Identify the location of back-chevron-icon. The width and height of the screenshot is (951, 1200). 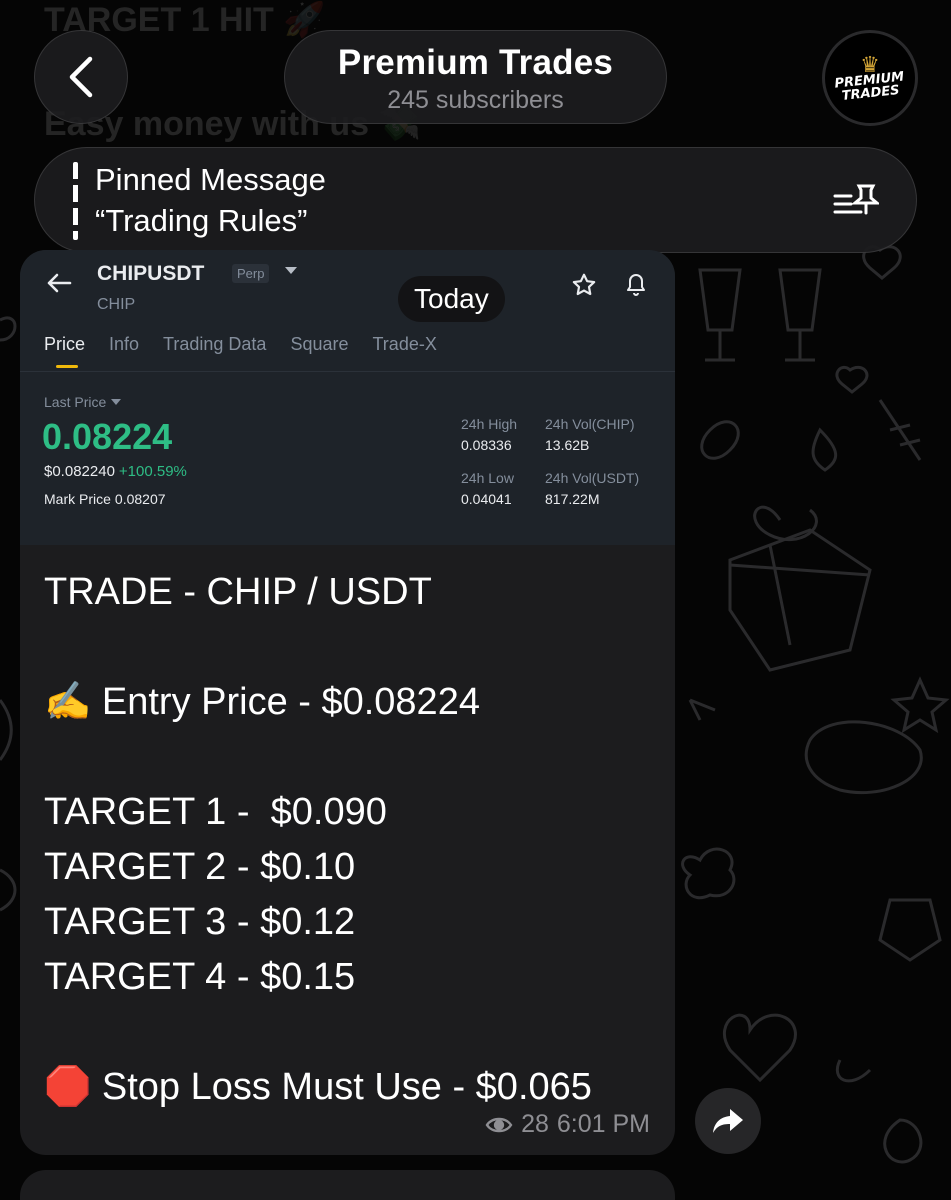
(81, 77).